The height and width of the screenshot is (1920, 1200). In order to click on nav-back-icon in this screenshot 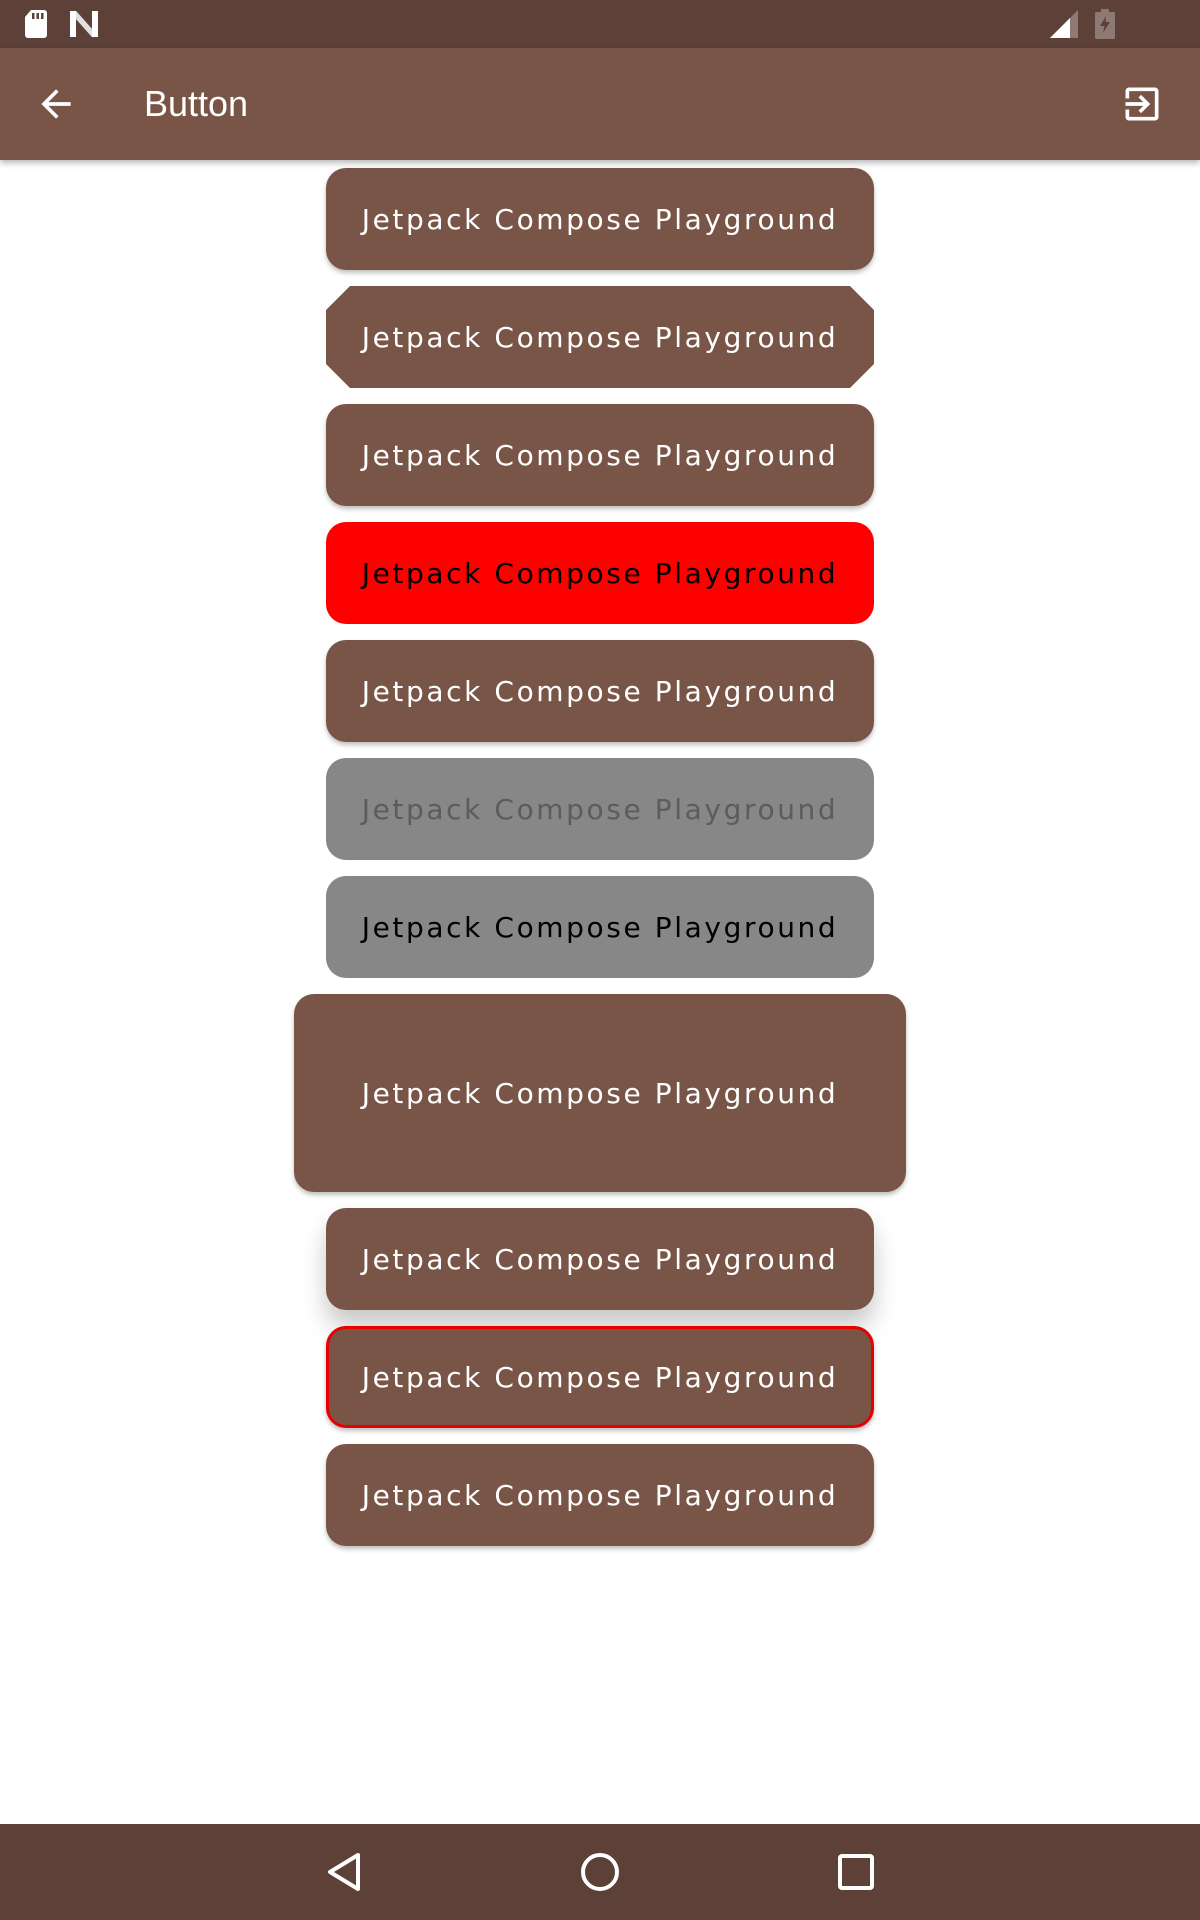, I will do `click(344, 1872)`.